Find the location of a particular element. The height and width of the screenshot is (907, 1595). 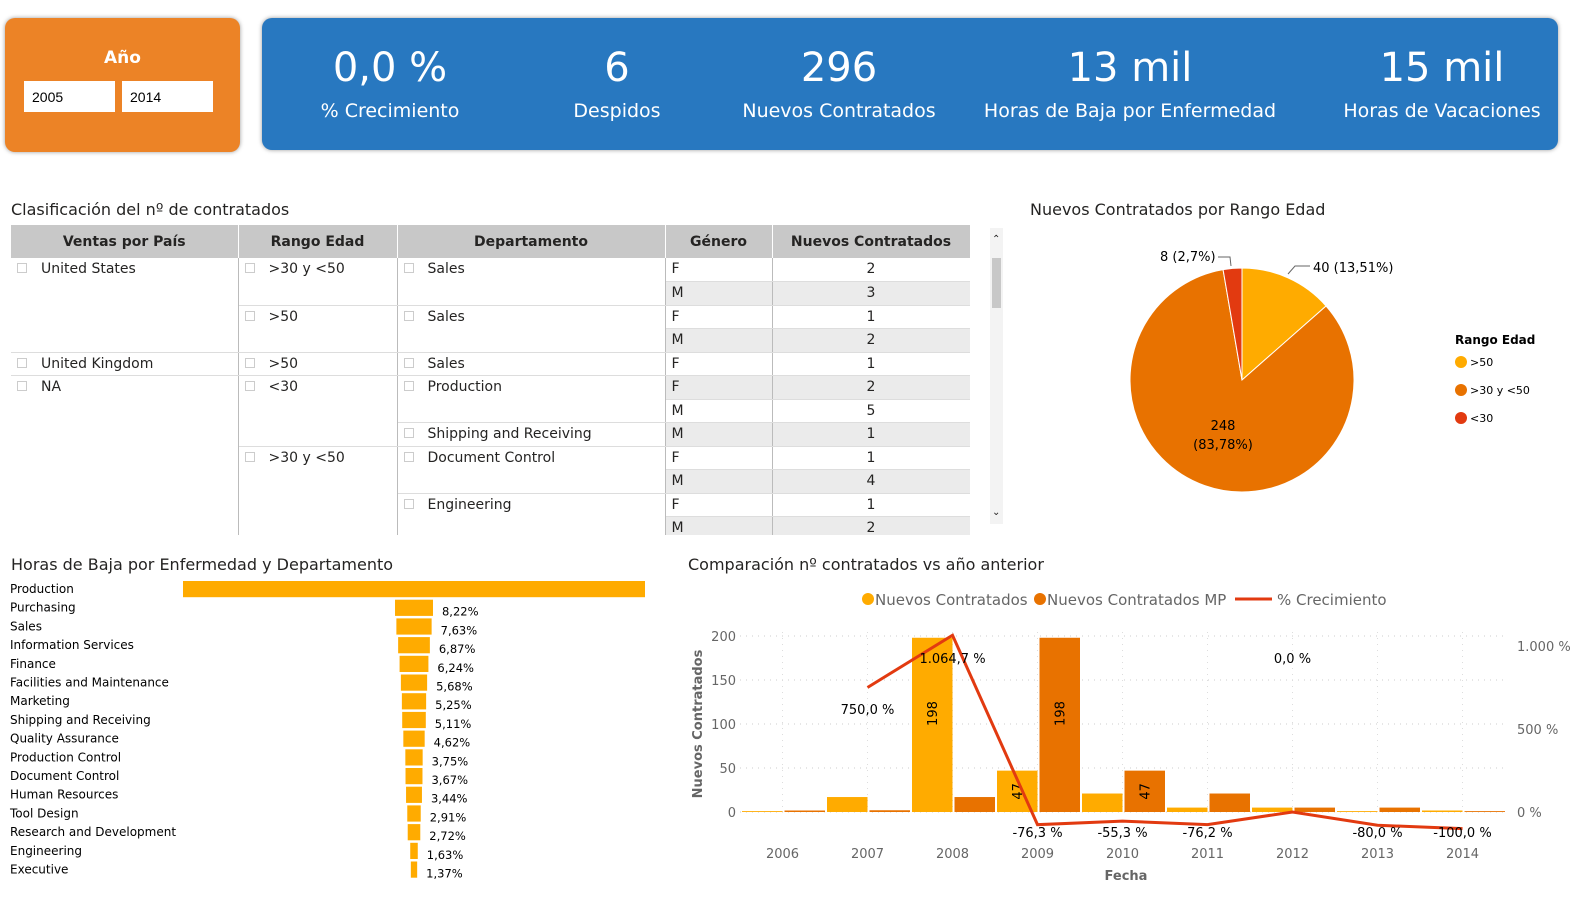

scroll-down-icon: ⌄ is located at coordinates (996, 512).